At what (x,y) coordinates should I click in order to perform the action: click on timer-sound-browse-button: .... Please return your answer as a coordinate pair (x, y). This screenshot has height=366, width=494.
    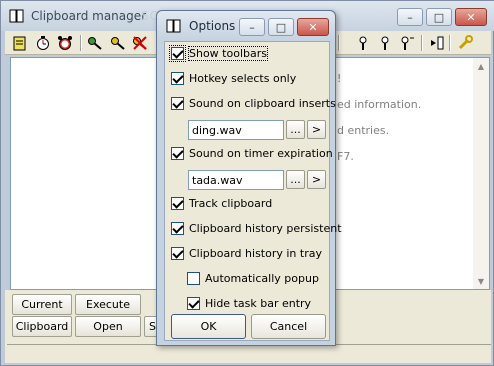
    Looking at the image, I should click on (295, 179).